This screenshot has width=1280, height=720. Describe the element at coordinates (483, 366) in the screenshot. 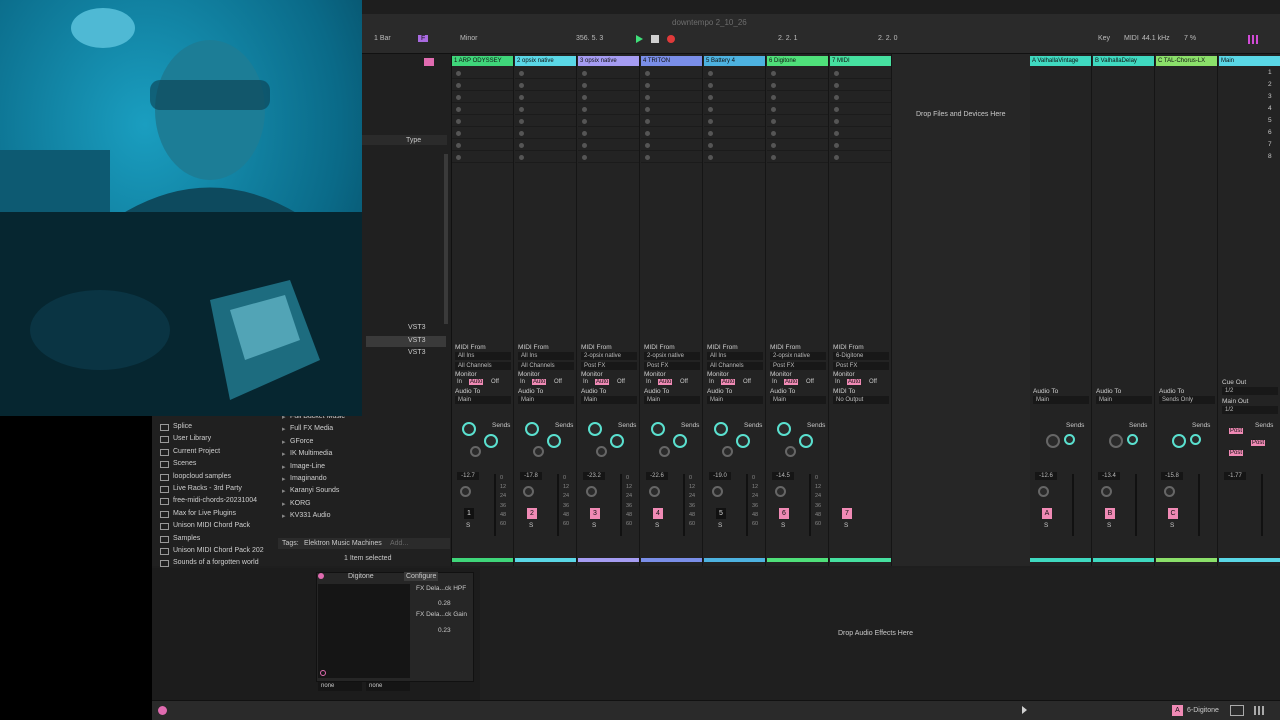

I see `channel-selector: All Channels` at that location.